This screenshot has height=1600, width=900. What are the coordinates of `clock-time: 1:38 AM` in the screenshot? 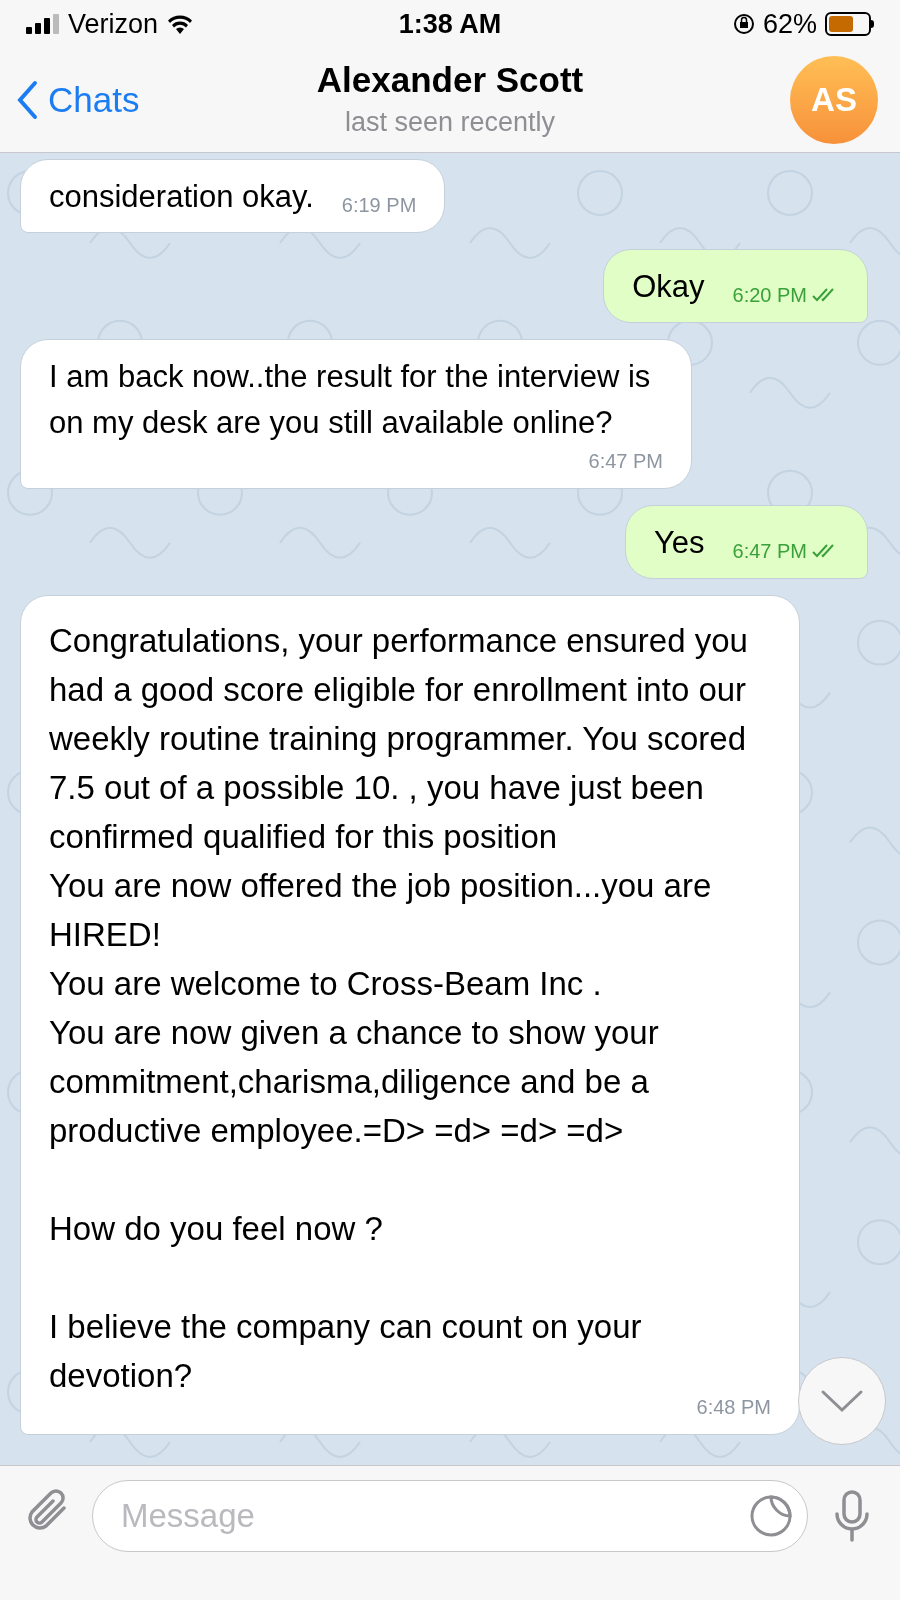 It's located at (450, 24).